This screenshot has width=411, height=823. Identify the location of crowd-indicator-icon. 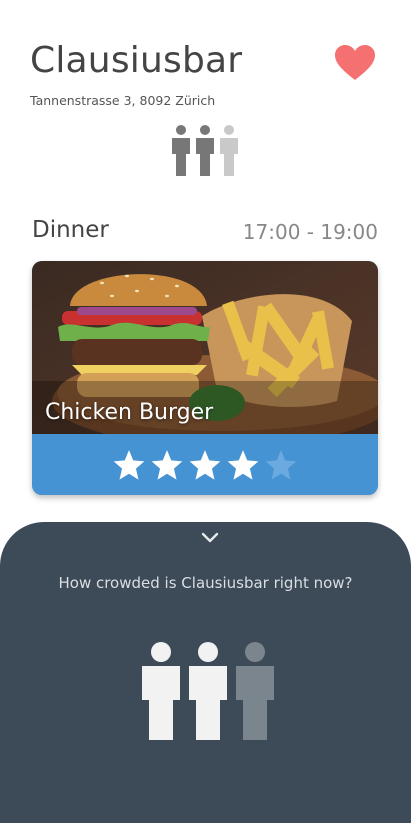
(205, 150).